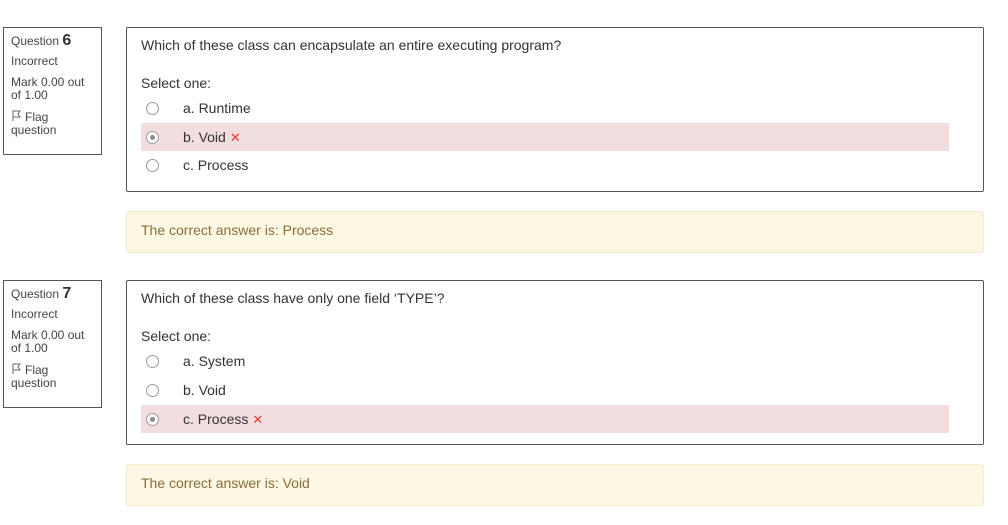 The height and width of the screenshot is (525, 1008). I want to click on answer-label-wrap: b. Void ✕, so click(212, 137).